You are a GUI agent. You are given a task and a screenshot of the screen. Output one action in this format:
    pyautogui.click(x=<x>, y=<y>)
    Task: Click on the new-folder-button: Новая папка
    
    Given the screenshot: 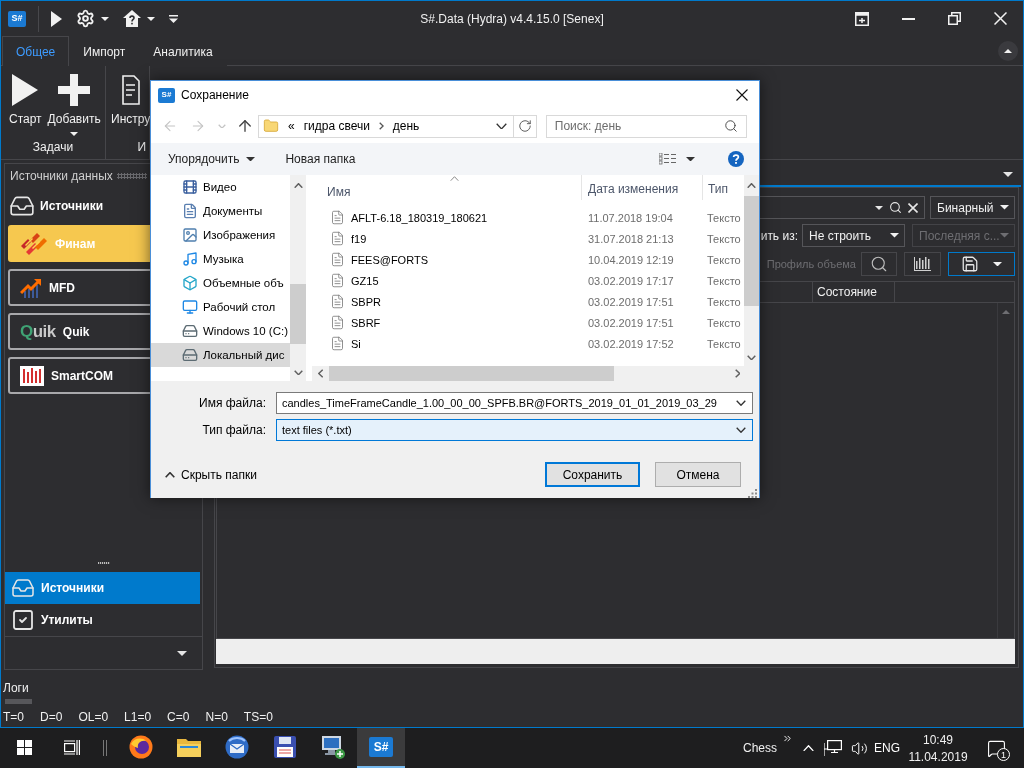 What is the action you would take?
    pyautogui.click(x=320, y=159)
    